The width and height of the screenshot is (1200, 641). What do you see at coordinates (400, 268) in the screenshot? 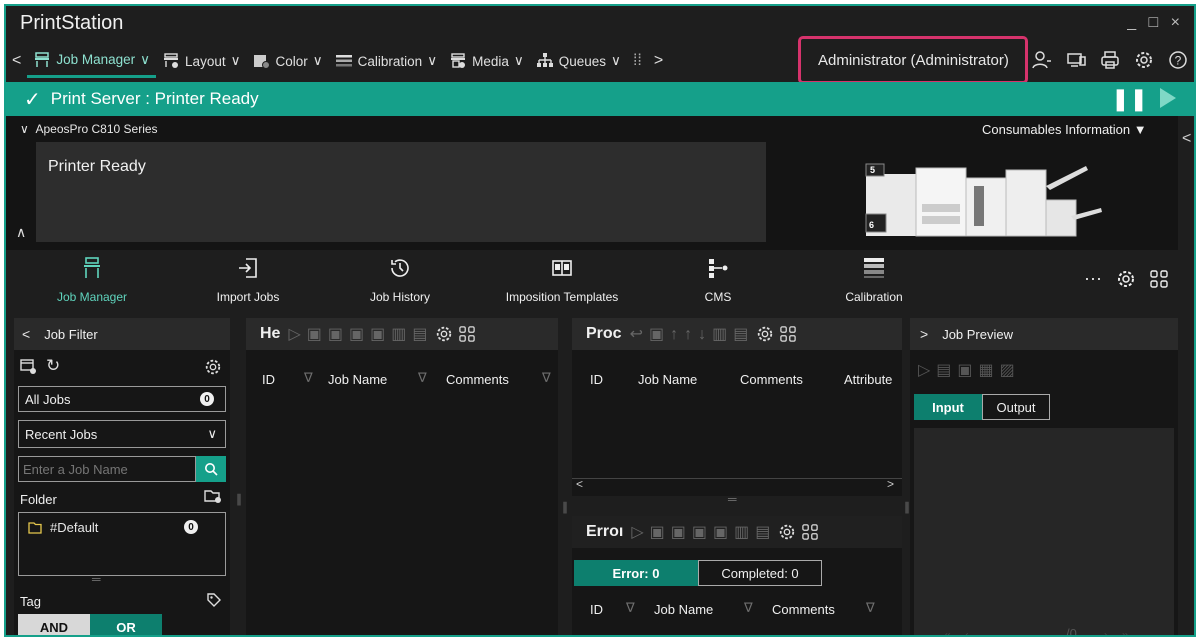
I see `history-icon` at bounding box center [400, 268].